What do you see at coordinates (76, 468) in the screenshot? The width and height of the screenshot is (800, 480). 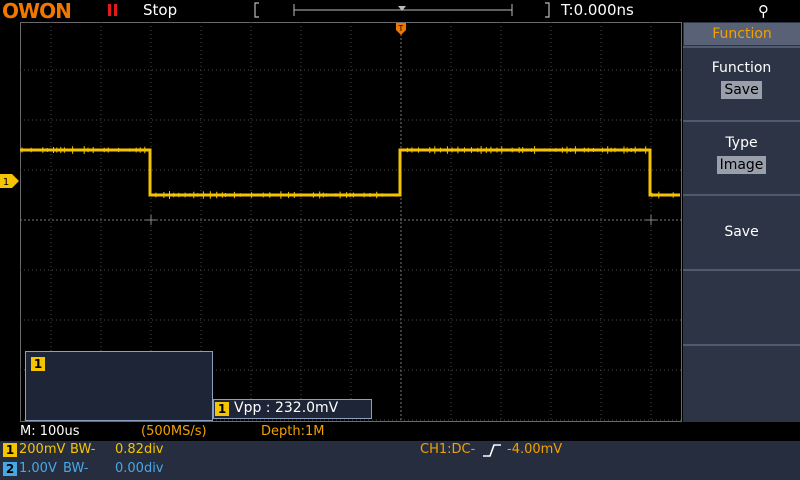 I see `ch2-bandwidth: BW-` at bounding box center [76, 468].